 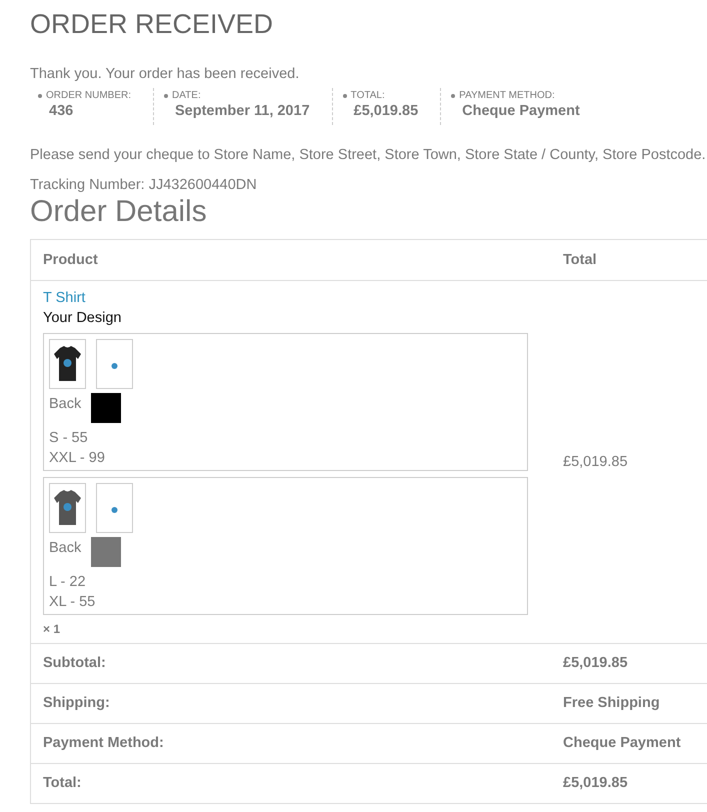 What do you see at coordinates (64, 298) in the screenshot?
I see `product-link: T Shirt` at bounding box center [64, 298].